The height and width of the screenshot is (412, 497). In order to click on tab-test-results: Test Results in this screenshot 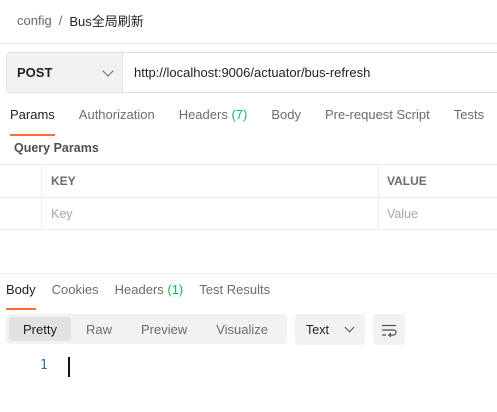, I will do `click(234, 293)`.